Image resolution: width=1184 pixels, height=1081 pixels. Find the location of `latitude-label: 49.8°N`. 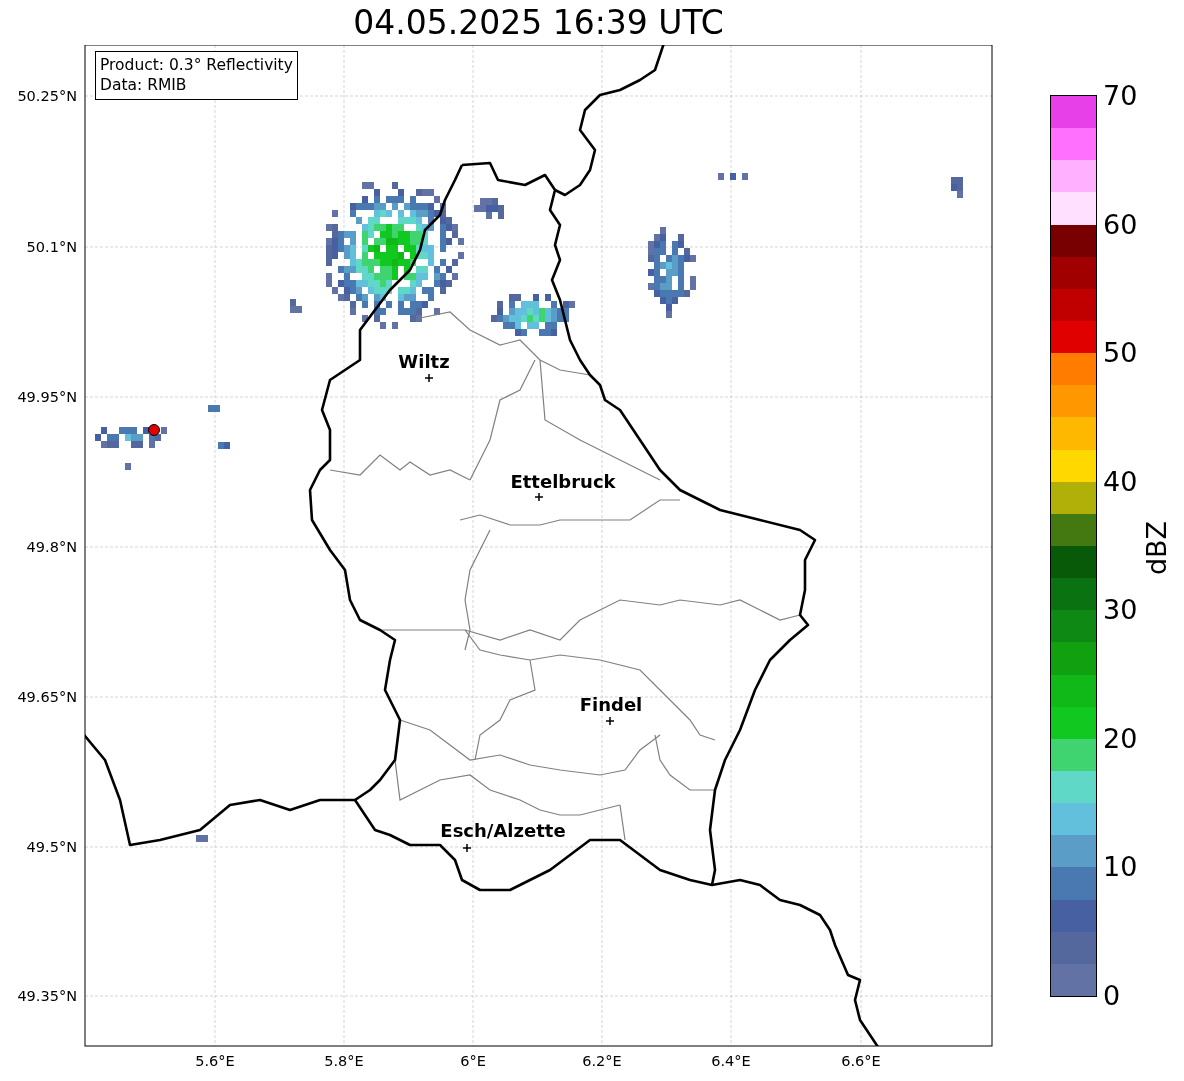

latitude-label: 49.8°N is located at coordinates (51, 547).